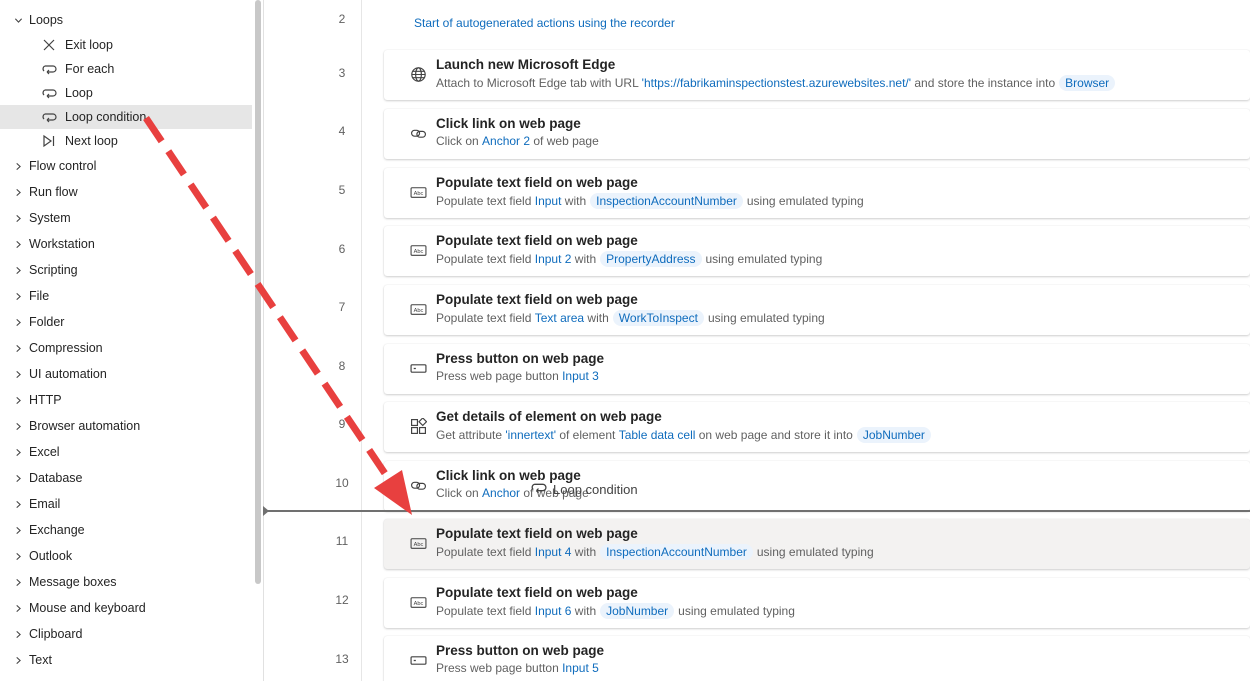  What do you see at coordinates (126, 141) in the screenshot?
I see `action-next-loop: Next loop` at bounding box center [126, 141].